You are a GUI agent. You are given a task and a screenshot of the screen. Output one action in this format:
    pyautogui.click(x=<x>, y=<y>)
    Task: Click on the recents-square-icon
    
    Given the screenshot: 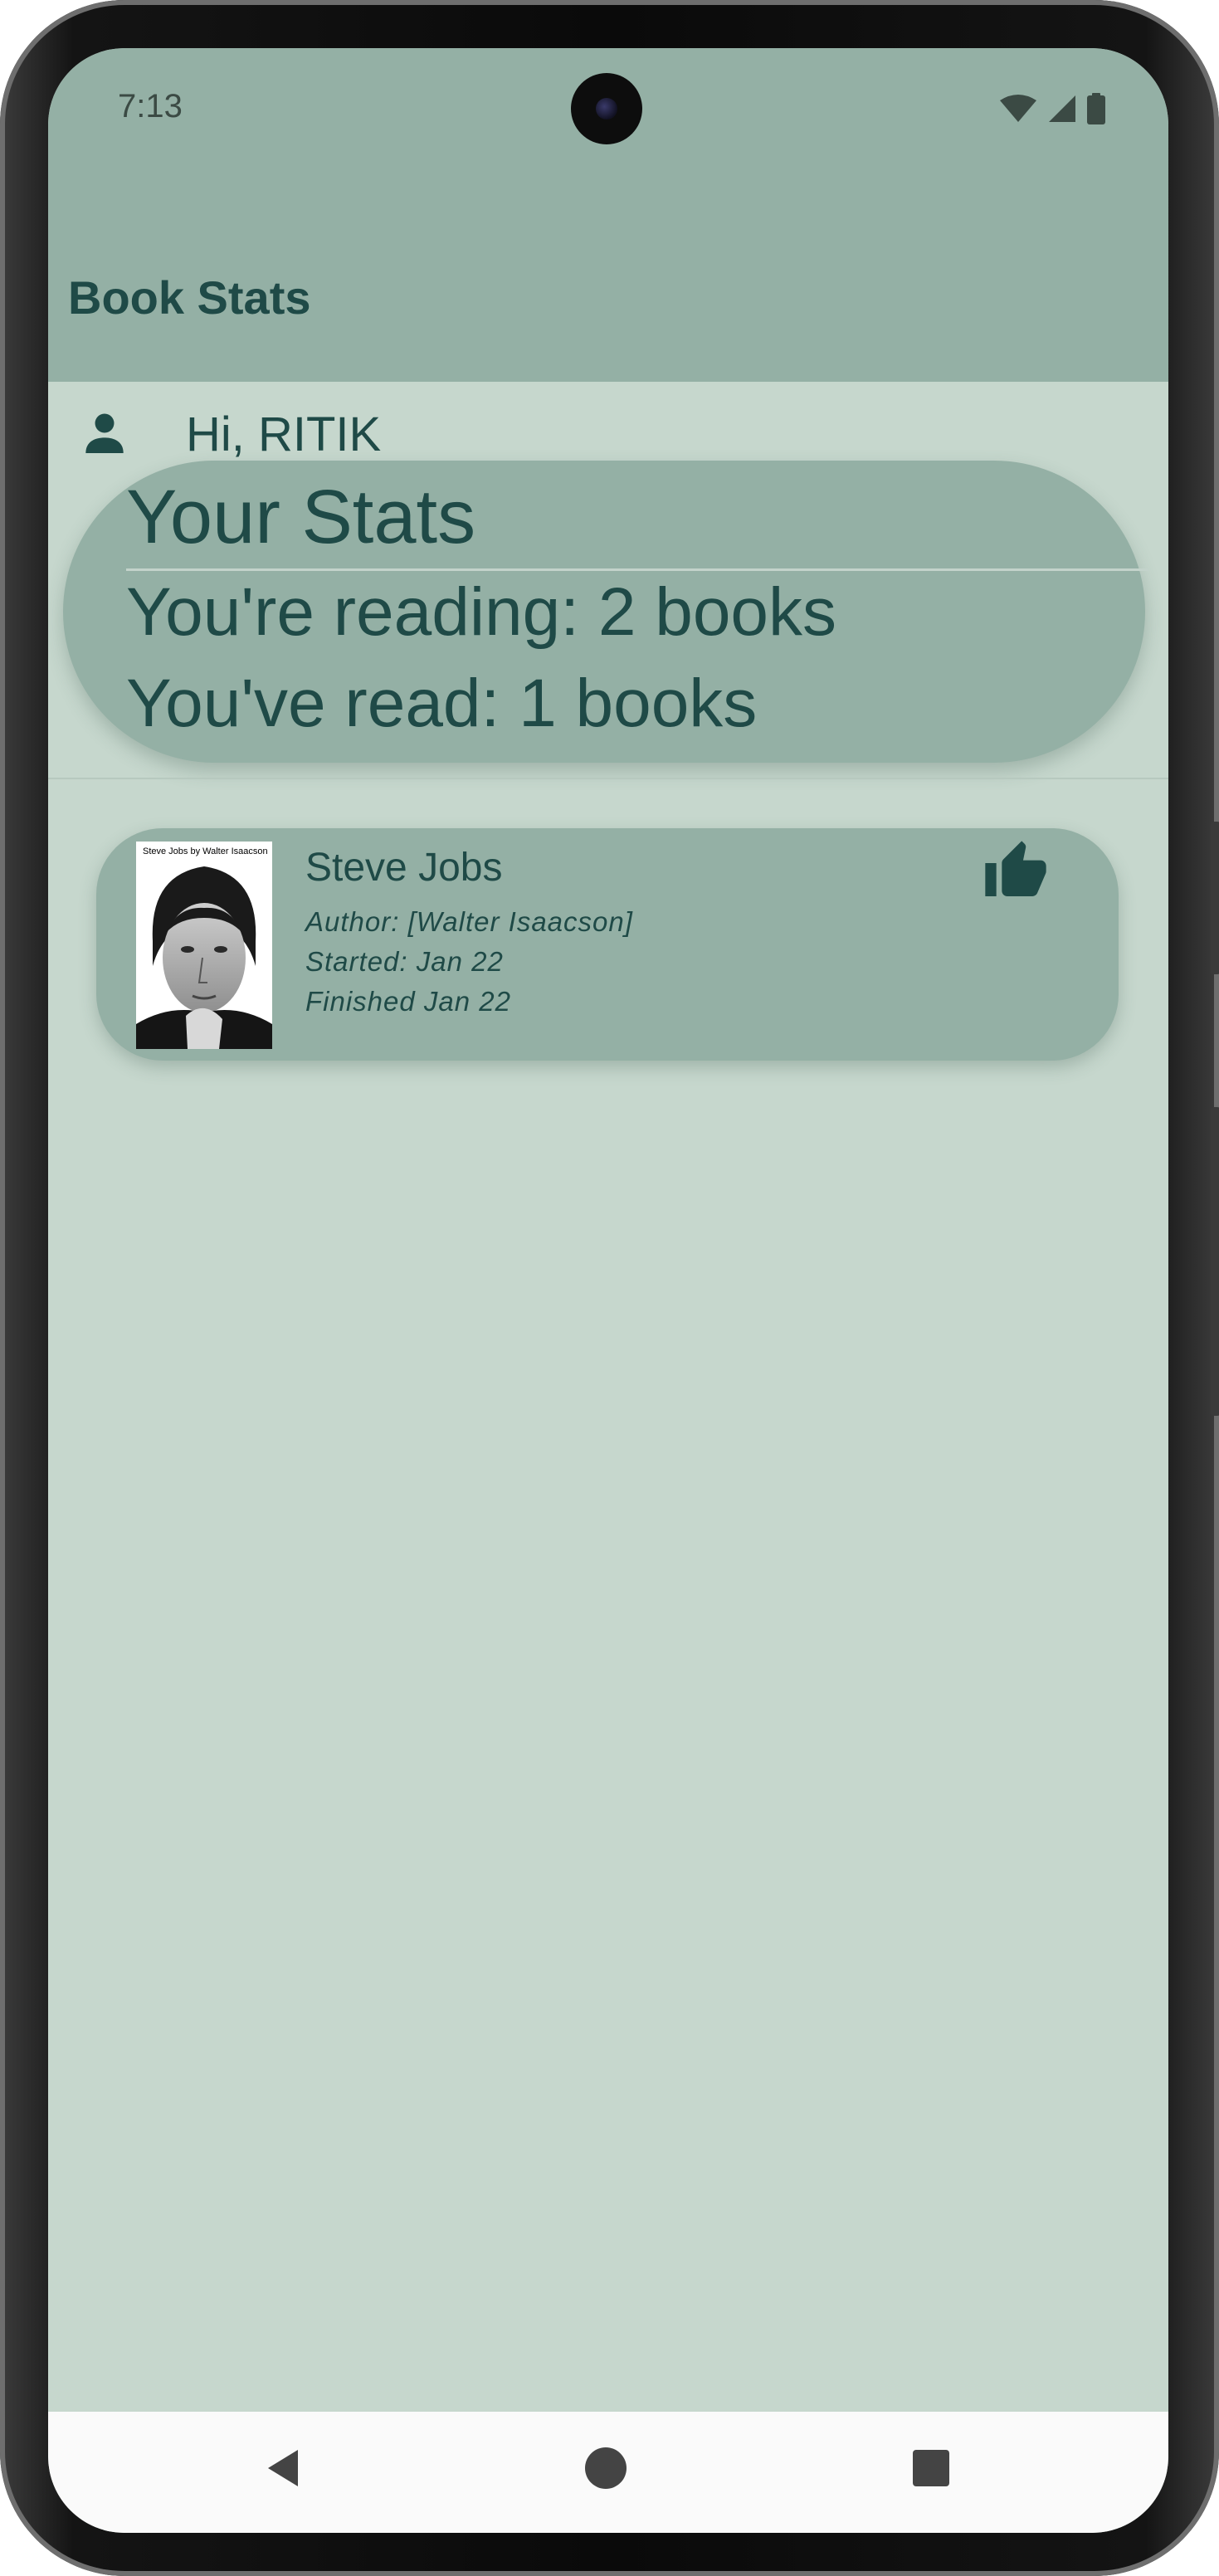 What is the action you would take?
    pyautogui.click(x=931, y=2468)
    